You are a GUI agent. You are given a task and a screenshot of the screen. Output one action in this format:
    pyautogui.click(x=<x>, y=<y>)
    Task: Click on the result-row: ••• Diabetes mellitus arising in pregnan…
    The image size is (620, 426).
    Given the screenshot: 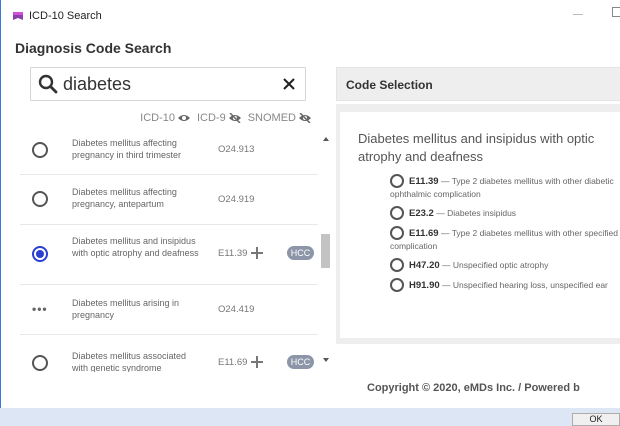 What is the action you would take?
    pyautogui.click(x=169, y=309)
    